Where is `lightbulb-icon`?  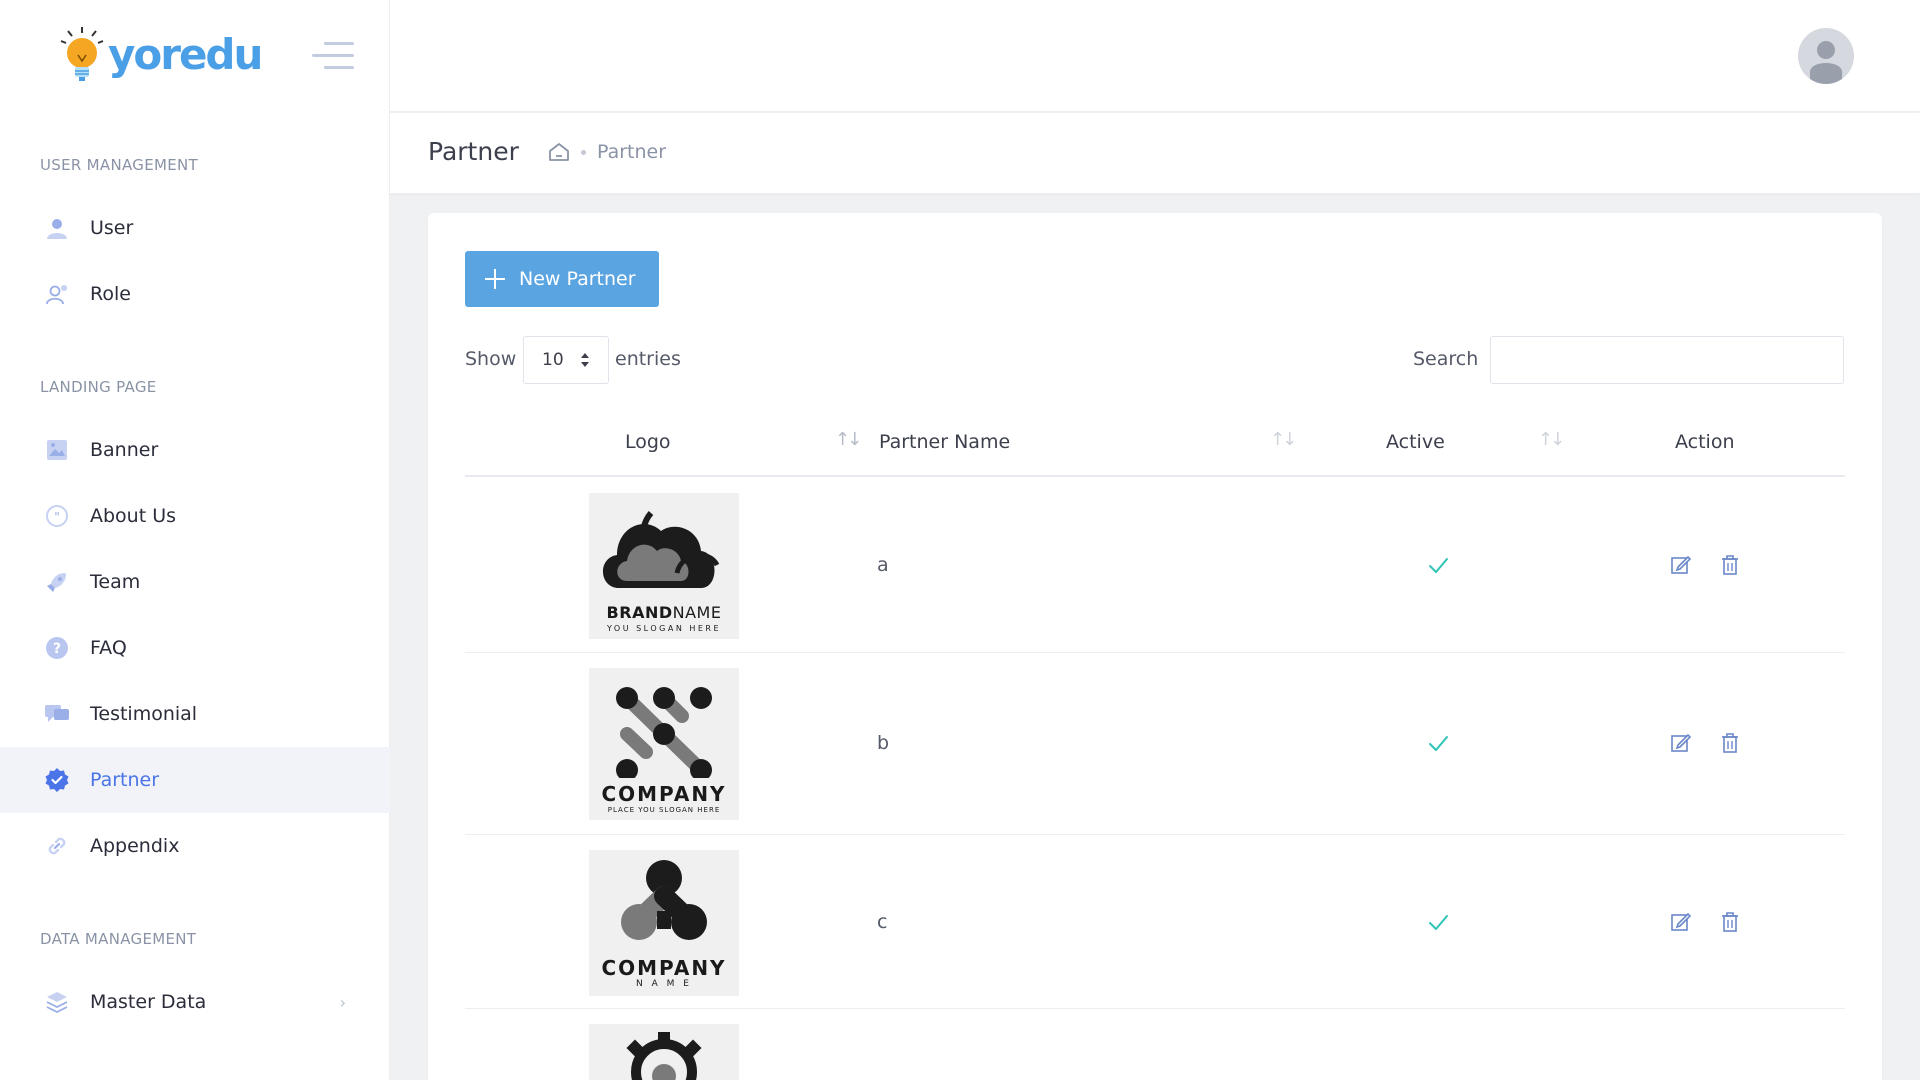 lightbulb-icon is located at coordinates (82, 57).